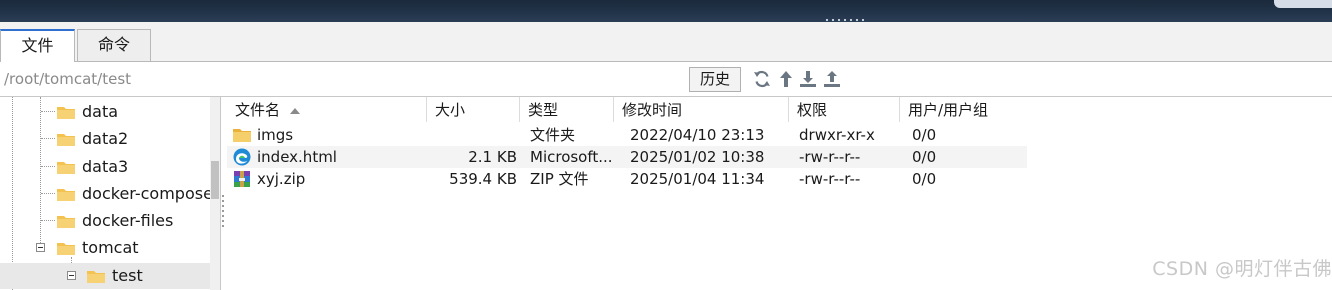 Image resolution: width=1332 pixels, height=290 pixels. I want to click on path-bar: 历史, so click(666, 79).